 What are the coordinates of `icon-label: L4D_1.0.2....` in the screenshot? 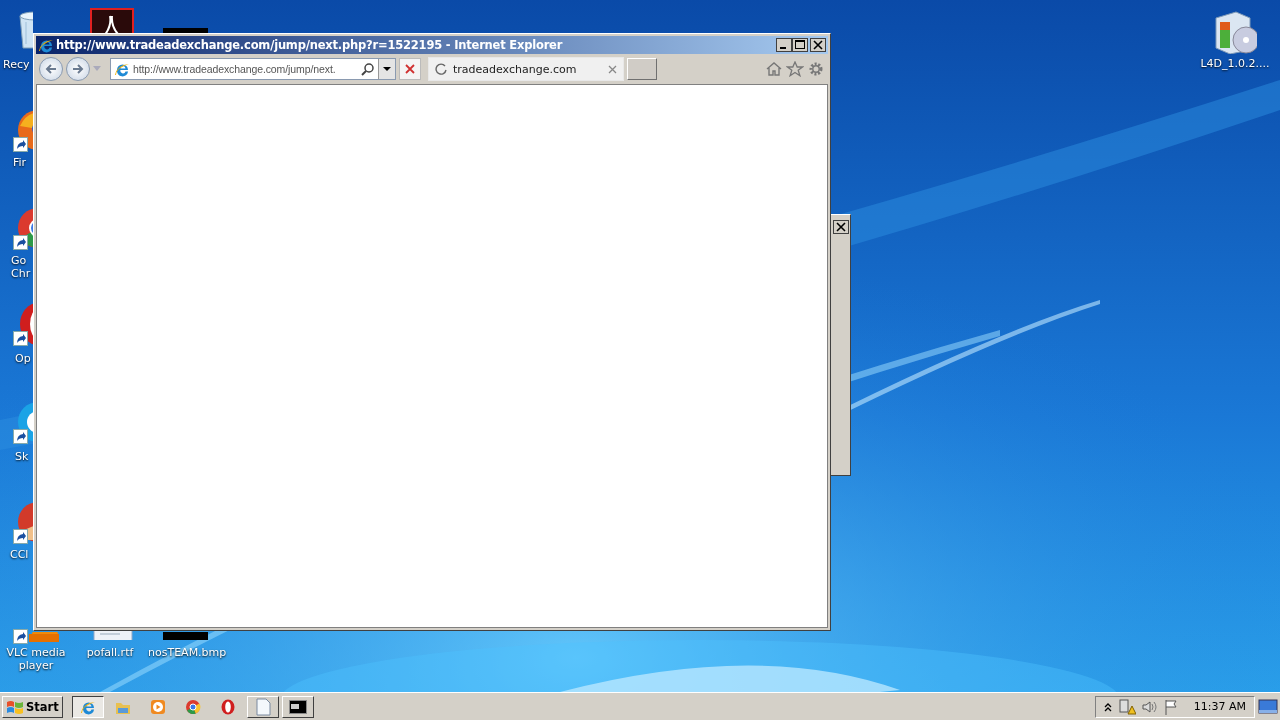 It's located at (1235, 63).